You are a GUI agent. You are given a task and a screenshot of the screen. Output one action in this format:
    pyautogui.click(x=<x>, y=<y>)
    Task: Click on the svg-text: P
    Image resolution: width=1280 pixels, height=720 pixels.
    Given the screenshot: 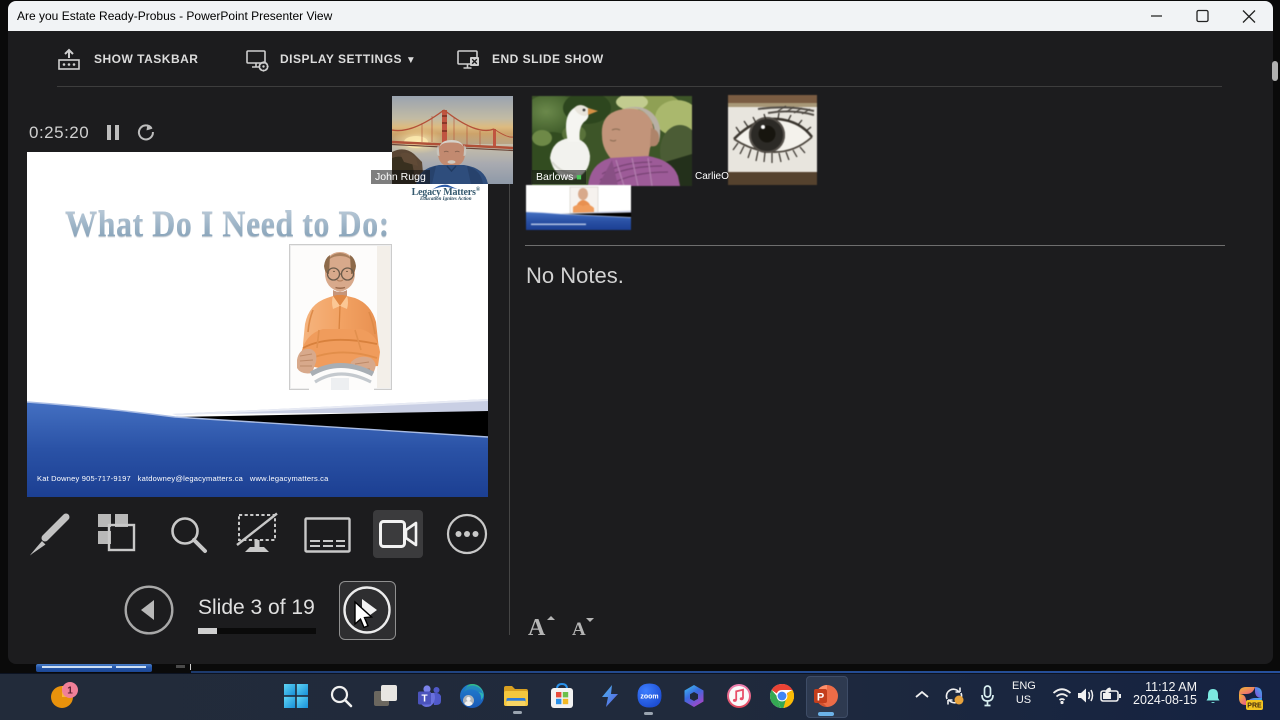 What is the action you would take?
    pyautogui.click(x=820, y=698)
    